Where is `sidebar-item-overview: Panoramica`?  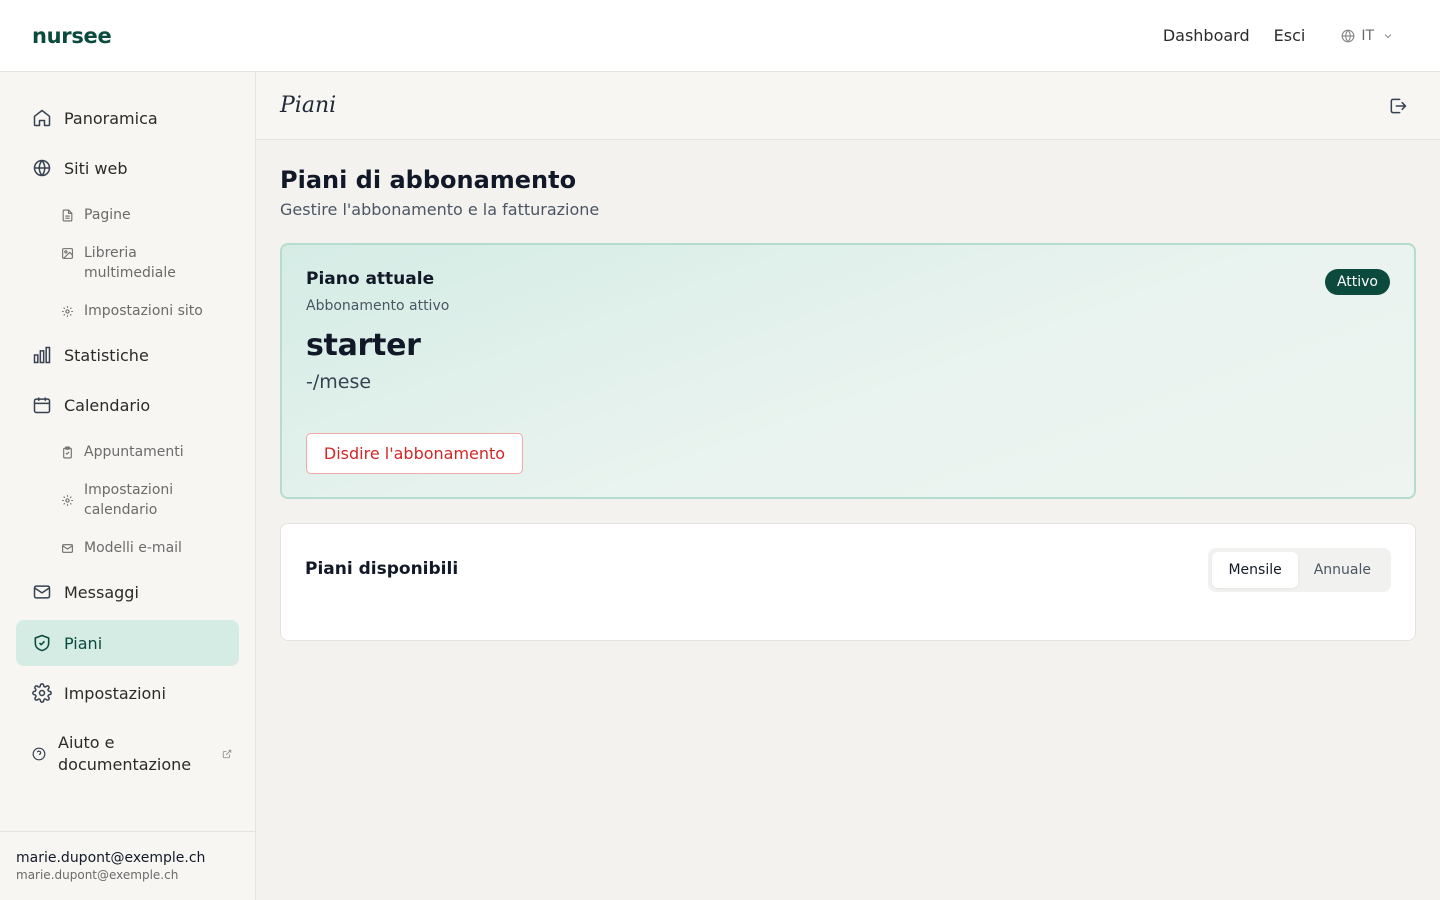
sidebar-item-overview: Panoramica is located at coordinates (127, 118).